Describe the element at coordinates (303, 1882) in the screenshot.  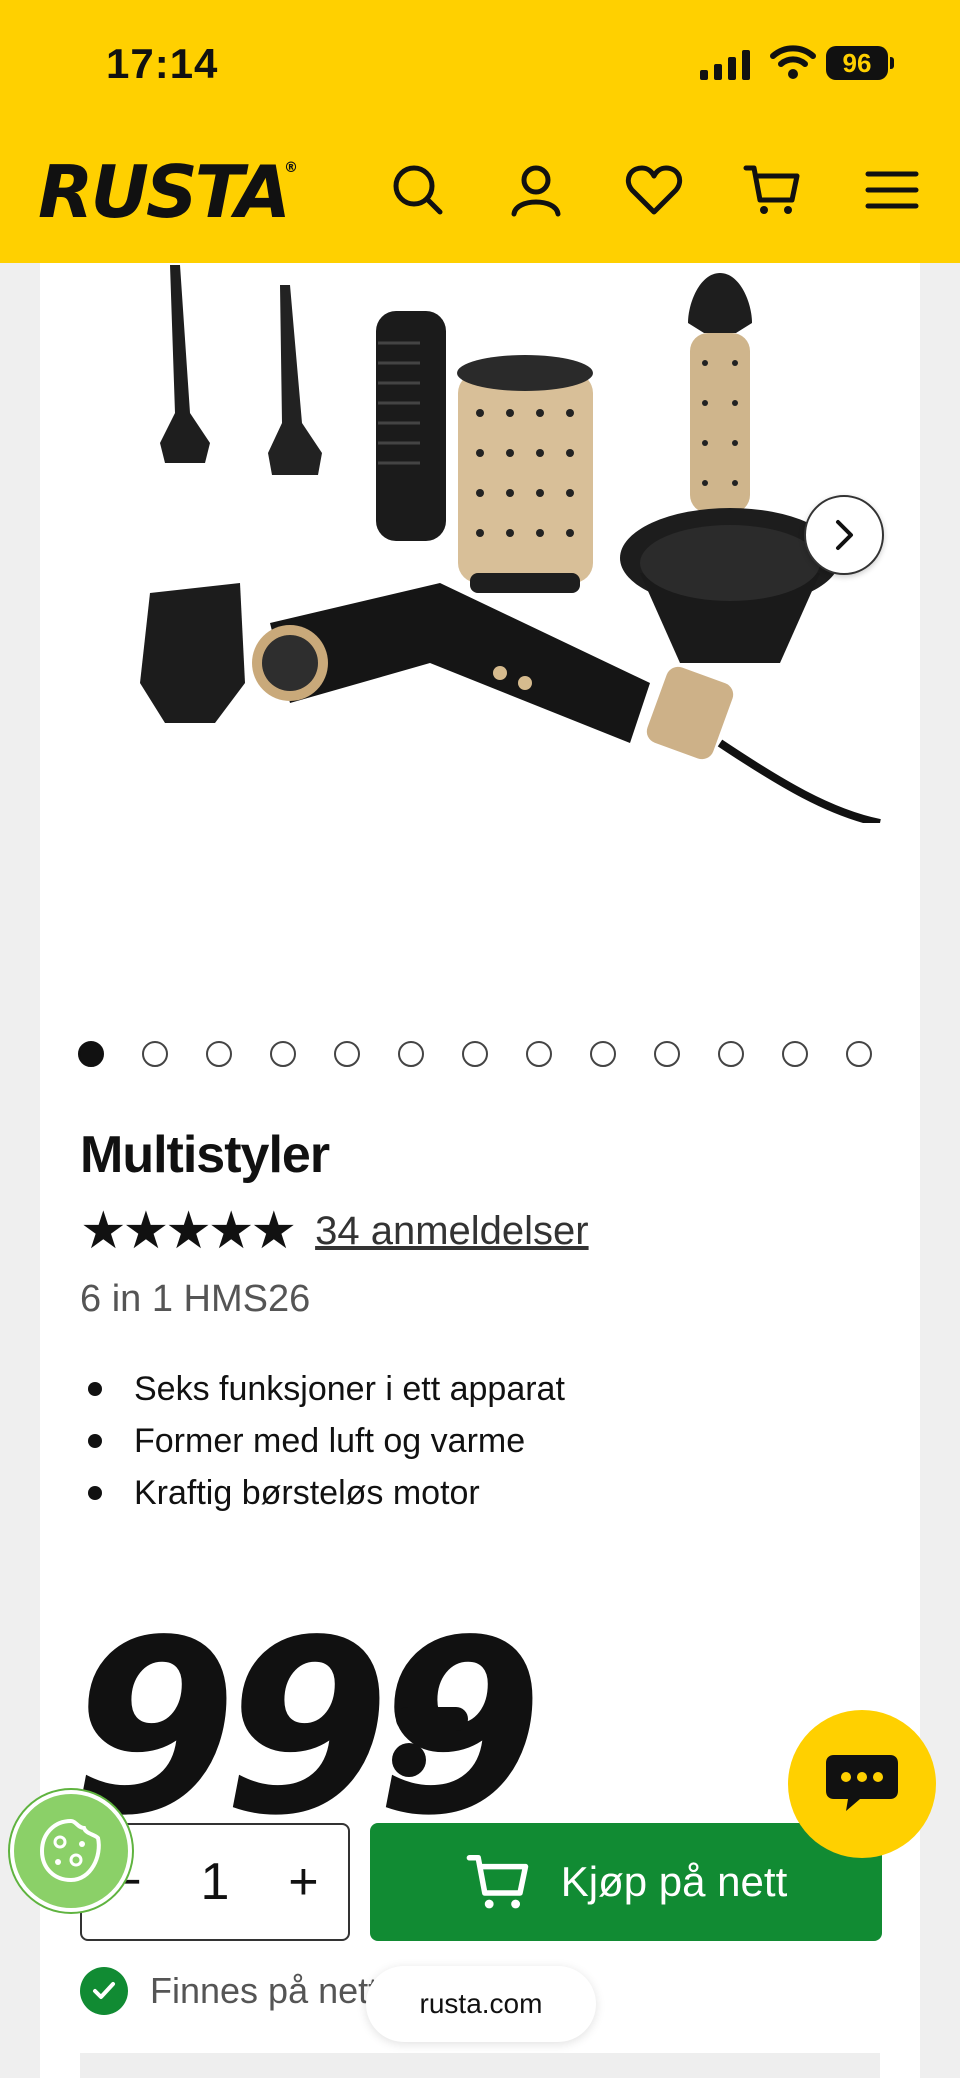
I see `increase-quantity-button: +` at that location.